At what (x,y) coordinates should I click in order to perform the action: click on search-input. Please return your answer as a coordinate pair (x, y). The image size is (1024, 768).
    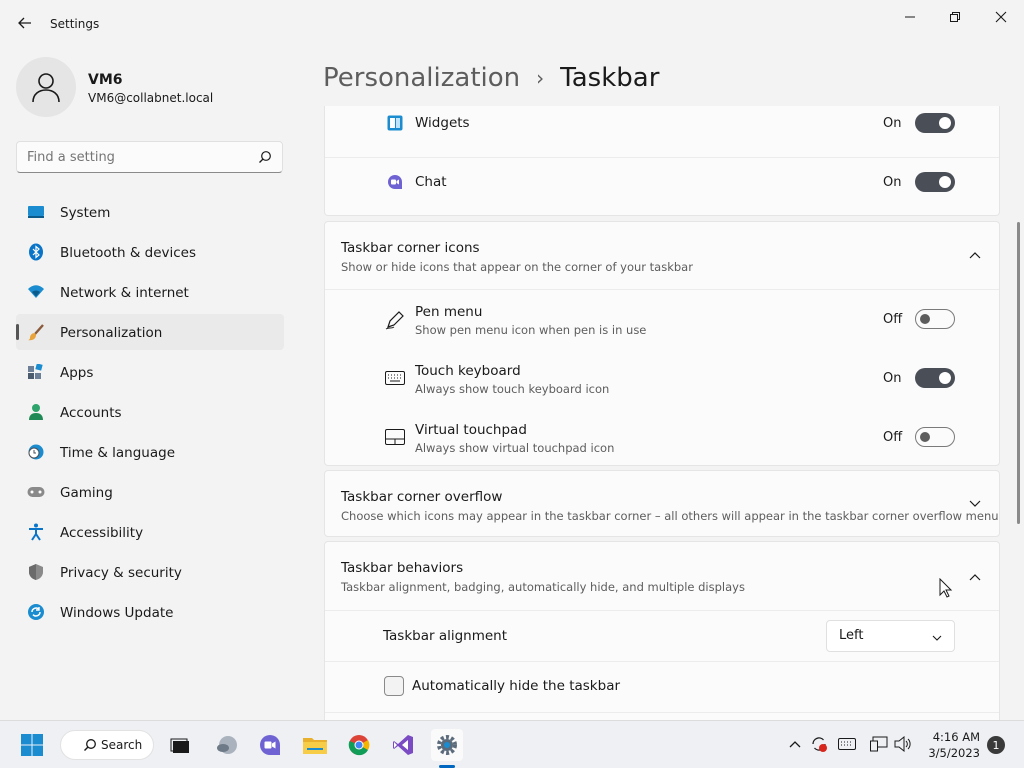
    Looking at the image, I should click on (137, 157).